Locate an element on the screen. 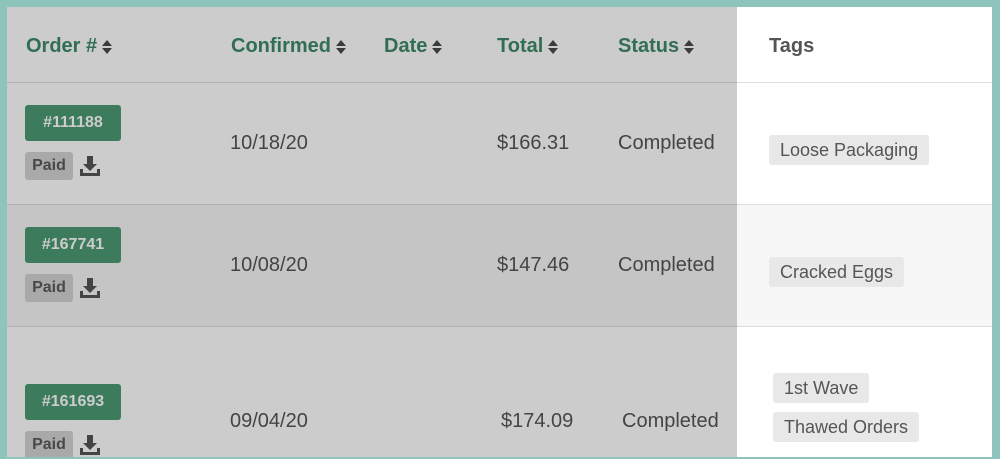 The height and width of the screenshot is (459, 1000). column-header-label: Total is located at coordinates (520, 46).